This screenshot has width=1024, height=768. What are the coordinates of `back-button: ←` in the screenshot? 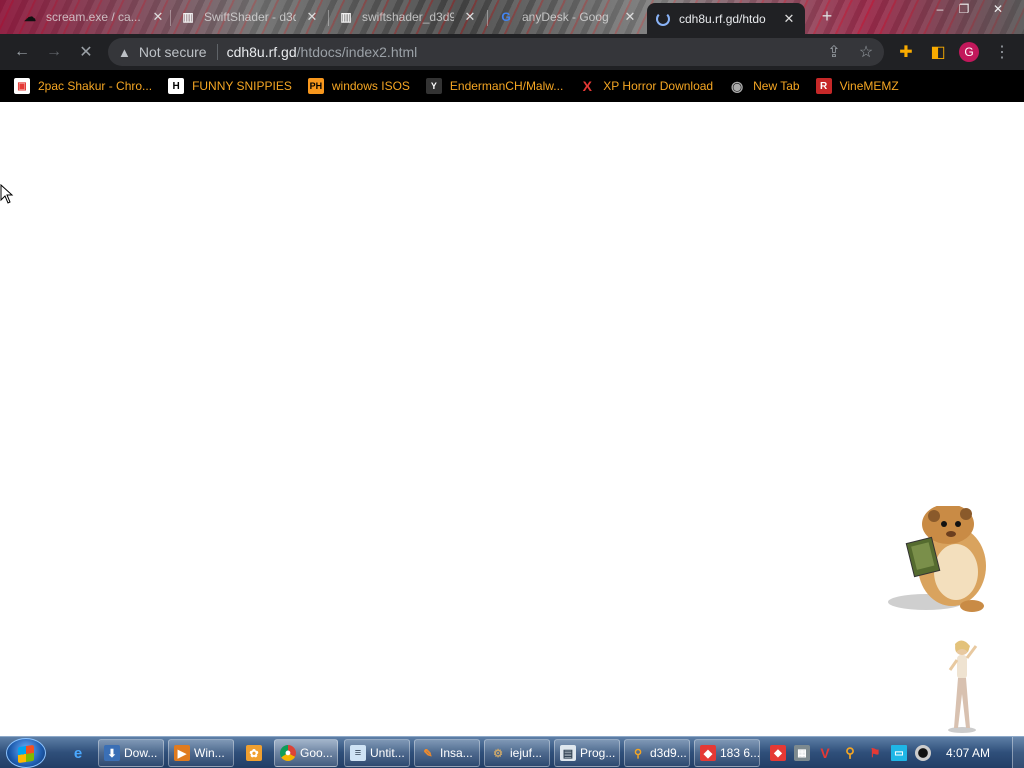 It's located at (22, 52).